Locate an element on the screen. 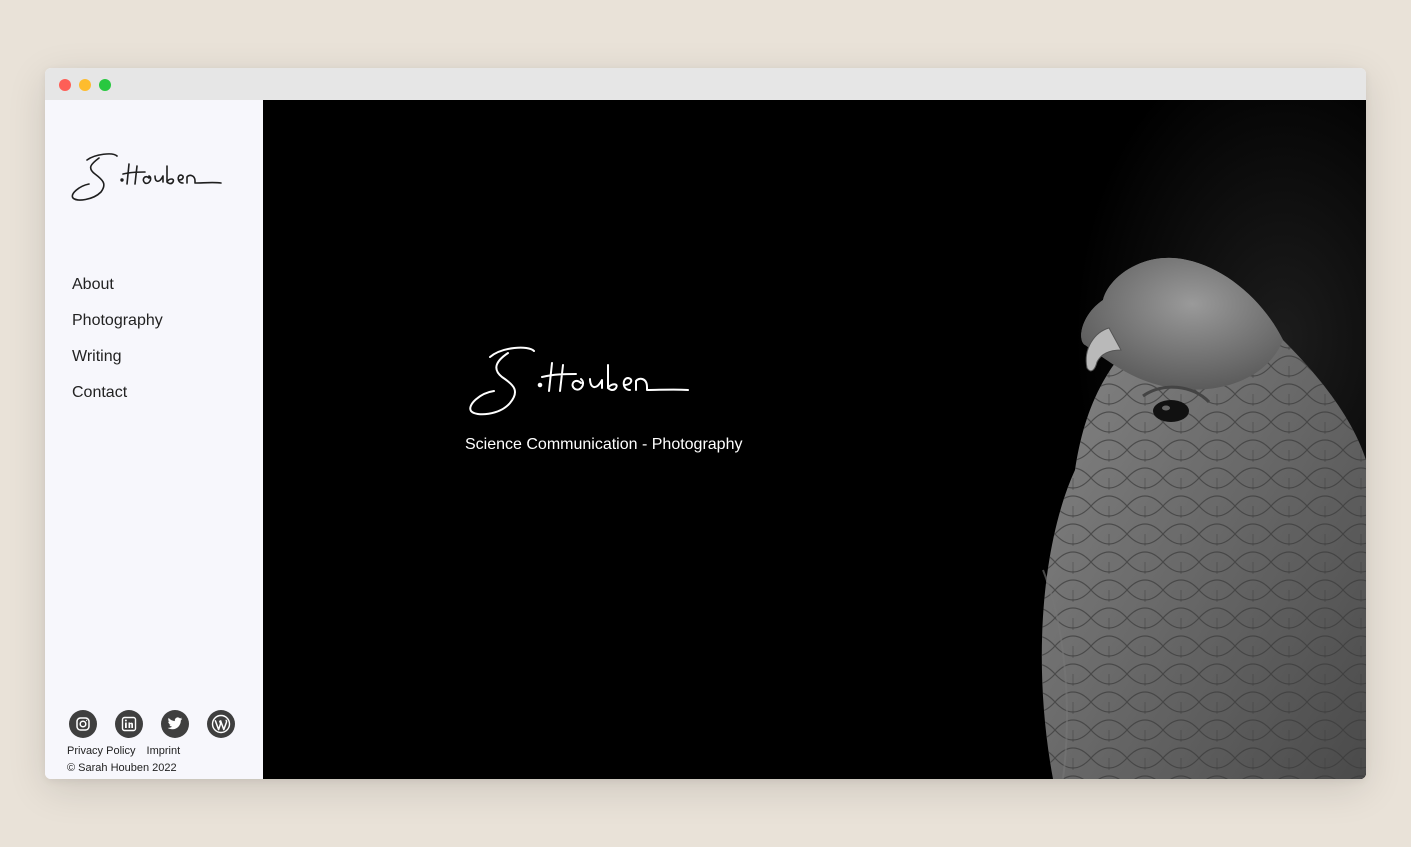 Image resolution: width=1411 pixels, height=847 pixels. nav-about: About is located at coordinates (117, 285).